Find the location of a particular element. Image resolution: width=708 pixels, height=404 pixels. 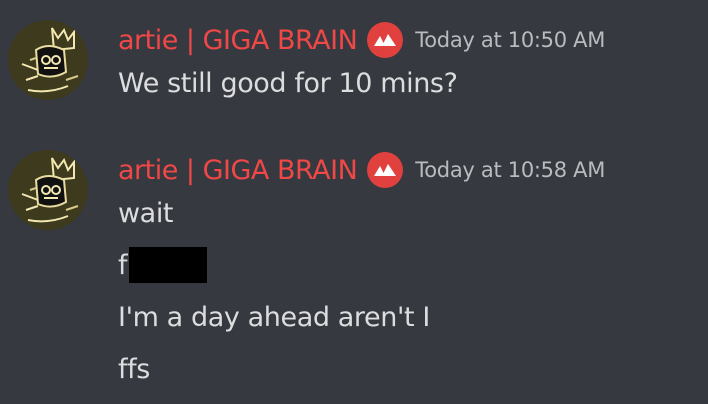

message-text: I'm a day ahead aren't I is located at coordinates (274, 317).